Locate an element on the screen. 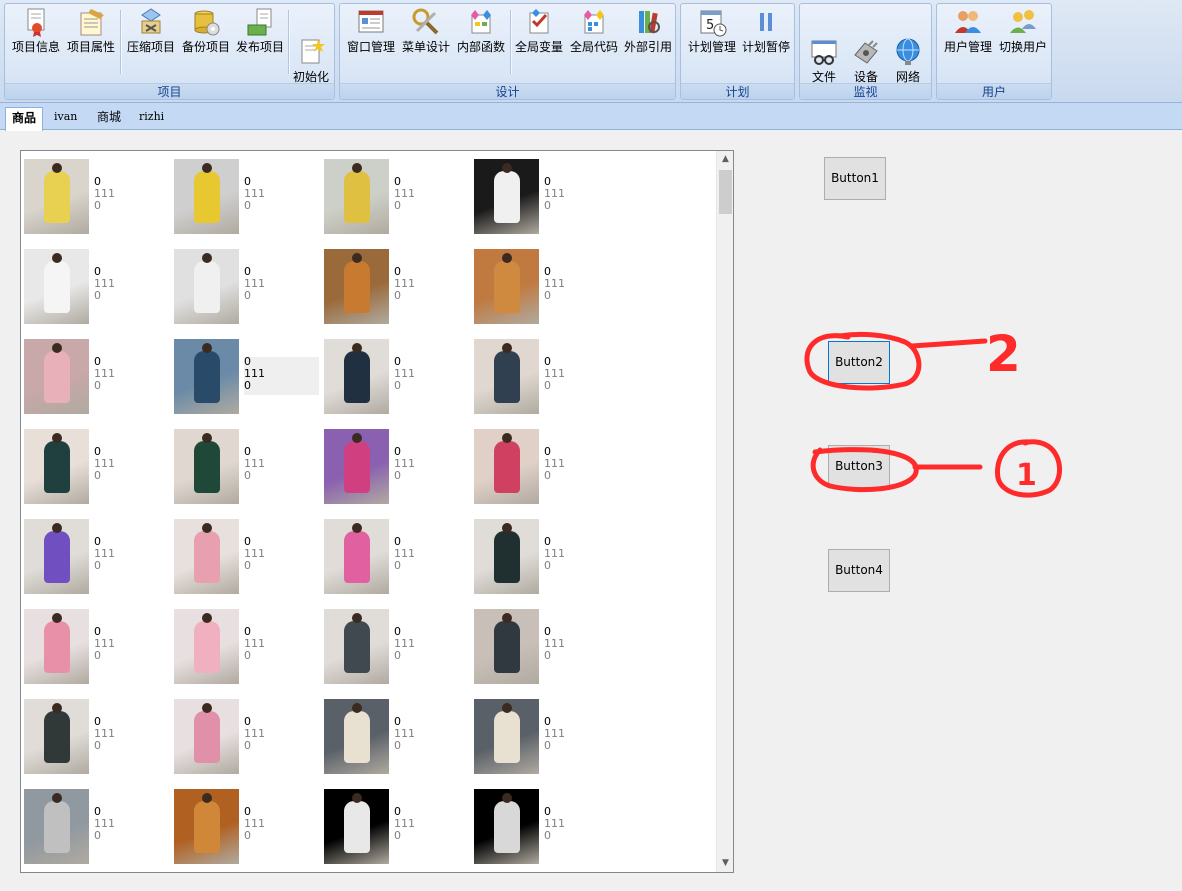 Image resolution: width=1182 pixels, height=891 pixels. plan-pause-button: 计划暂停 is located at coordinates (766, 31).